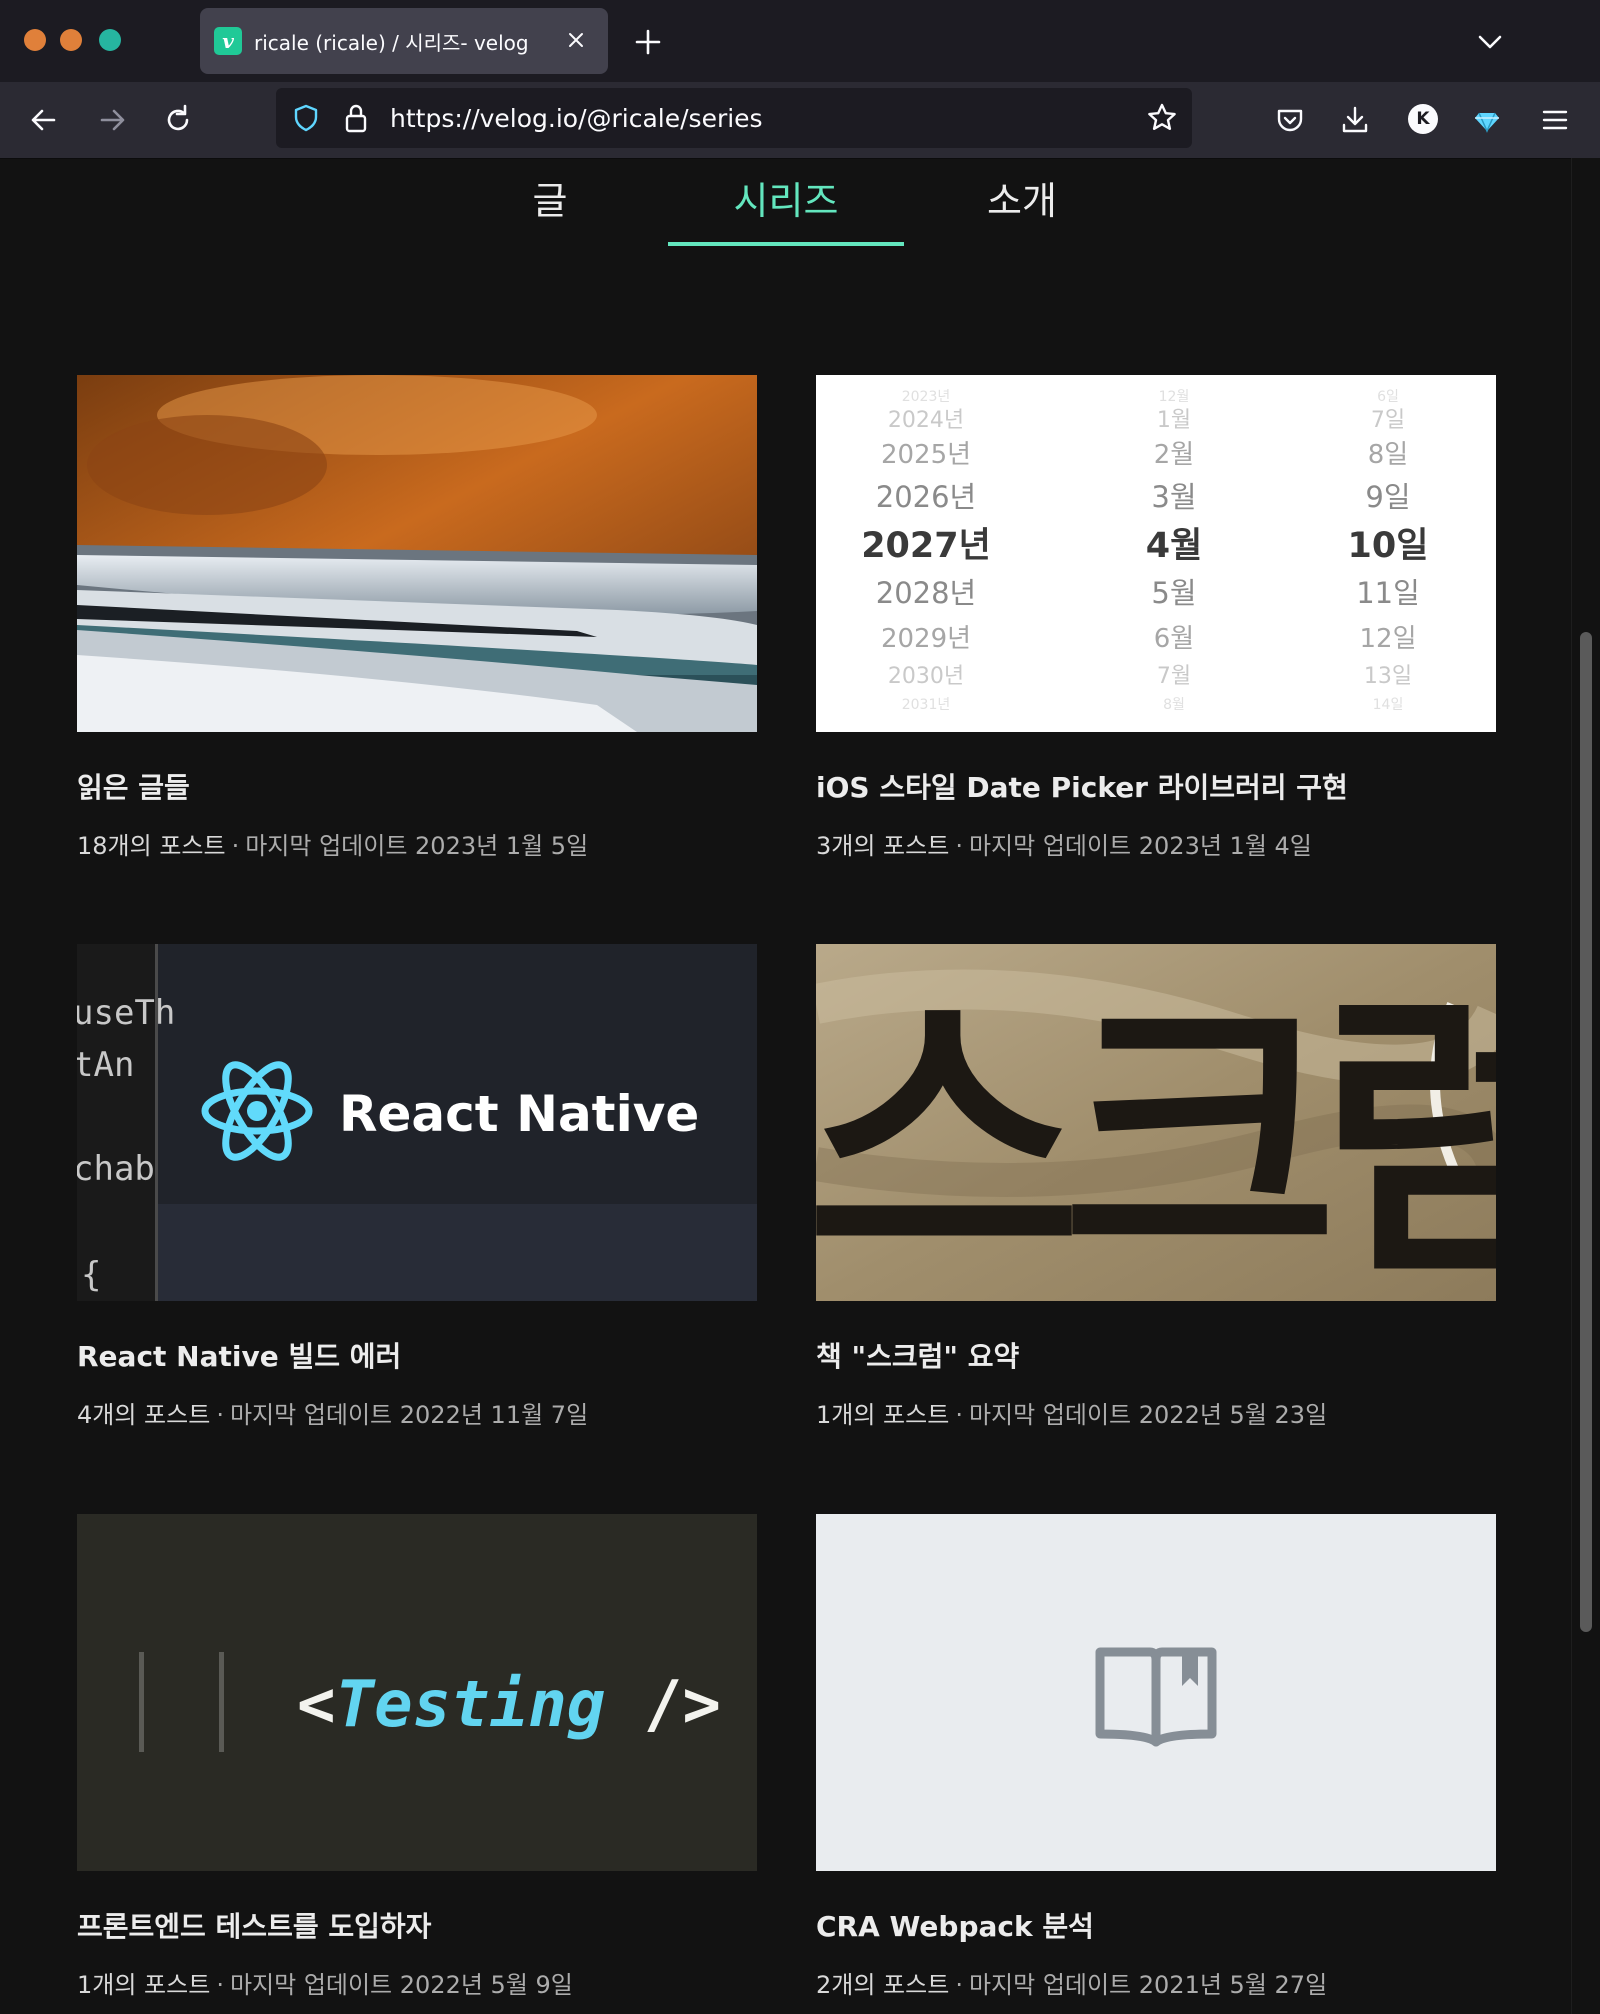 The image size is (1600, 2014). I want to click on browser-navigation-bar: https://velog.io/@ricale/series K, so click(800, 120).